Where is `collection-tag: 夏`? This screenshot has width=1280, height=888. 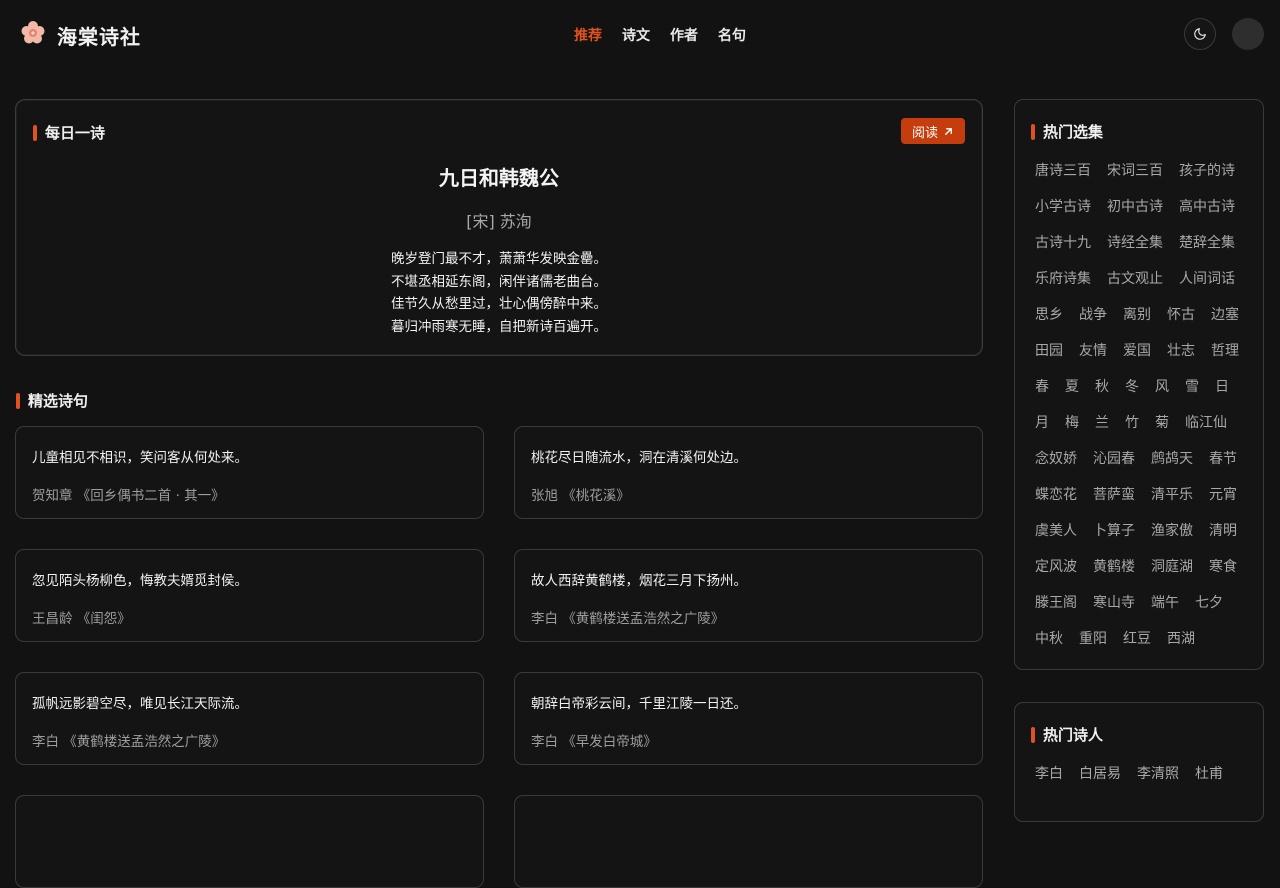 collection-tag: 夏 is located at coordinates (1072, 387).